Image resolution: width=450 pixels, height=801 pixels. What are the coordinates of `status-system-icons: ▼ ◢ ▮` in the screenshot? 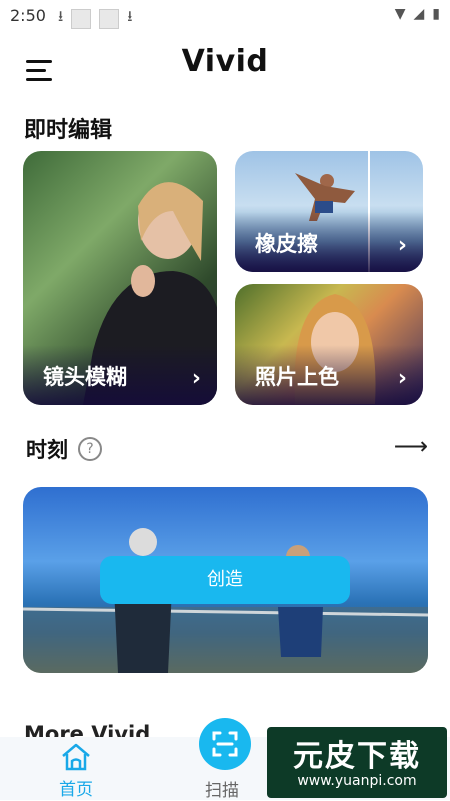 It's located at (417, 14).